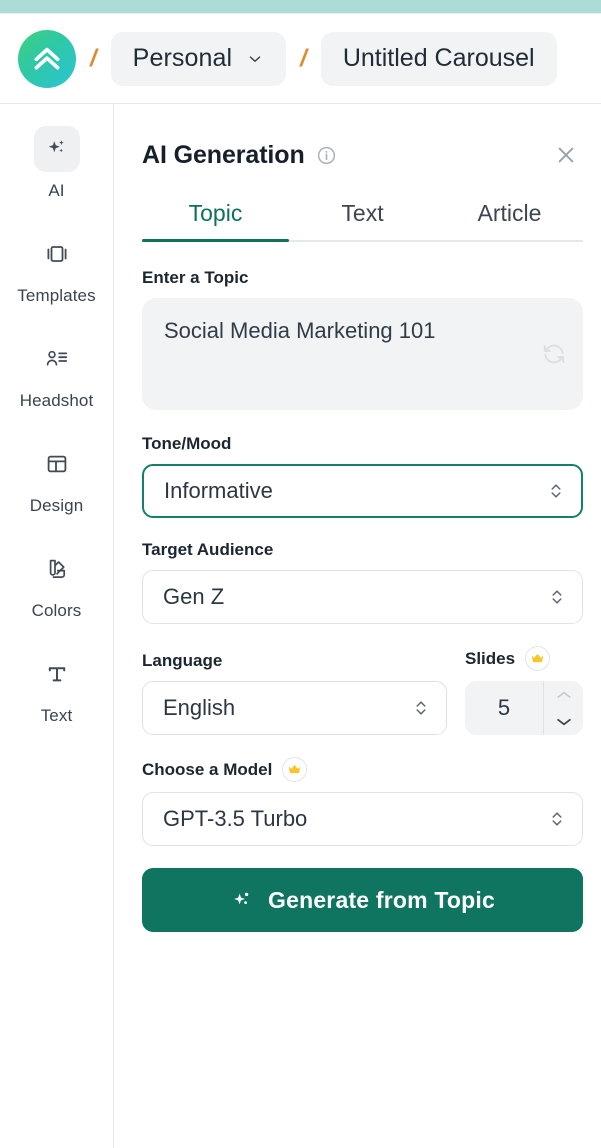  I want to click on app-logo, so click(47, 58).